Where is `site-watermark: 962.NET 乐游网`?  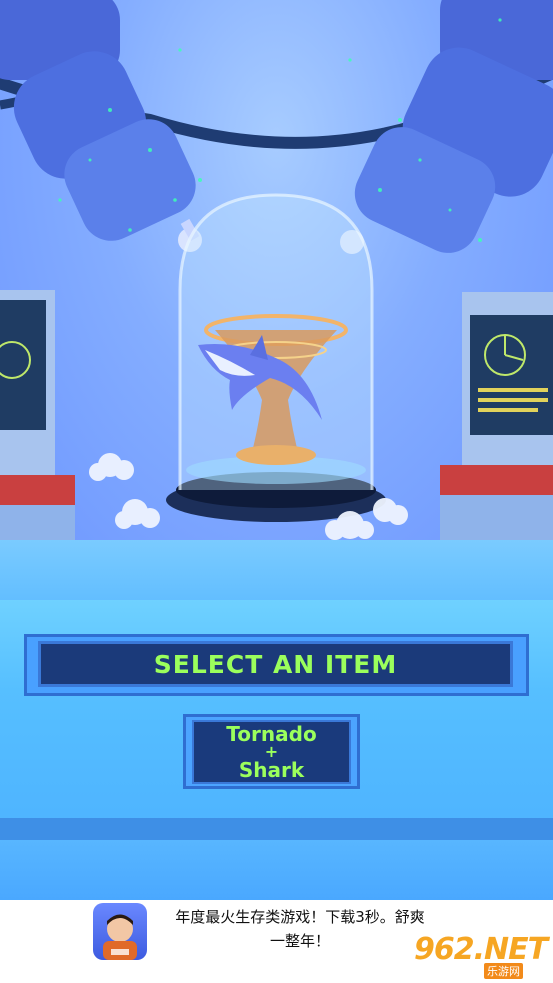
site-watermark: 962.NET 乐游网 is located at coordinates (482, 956).